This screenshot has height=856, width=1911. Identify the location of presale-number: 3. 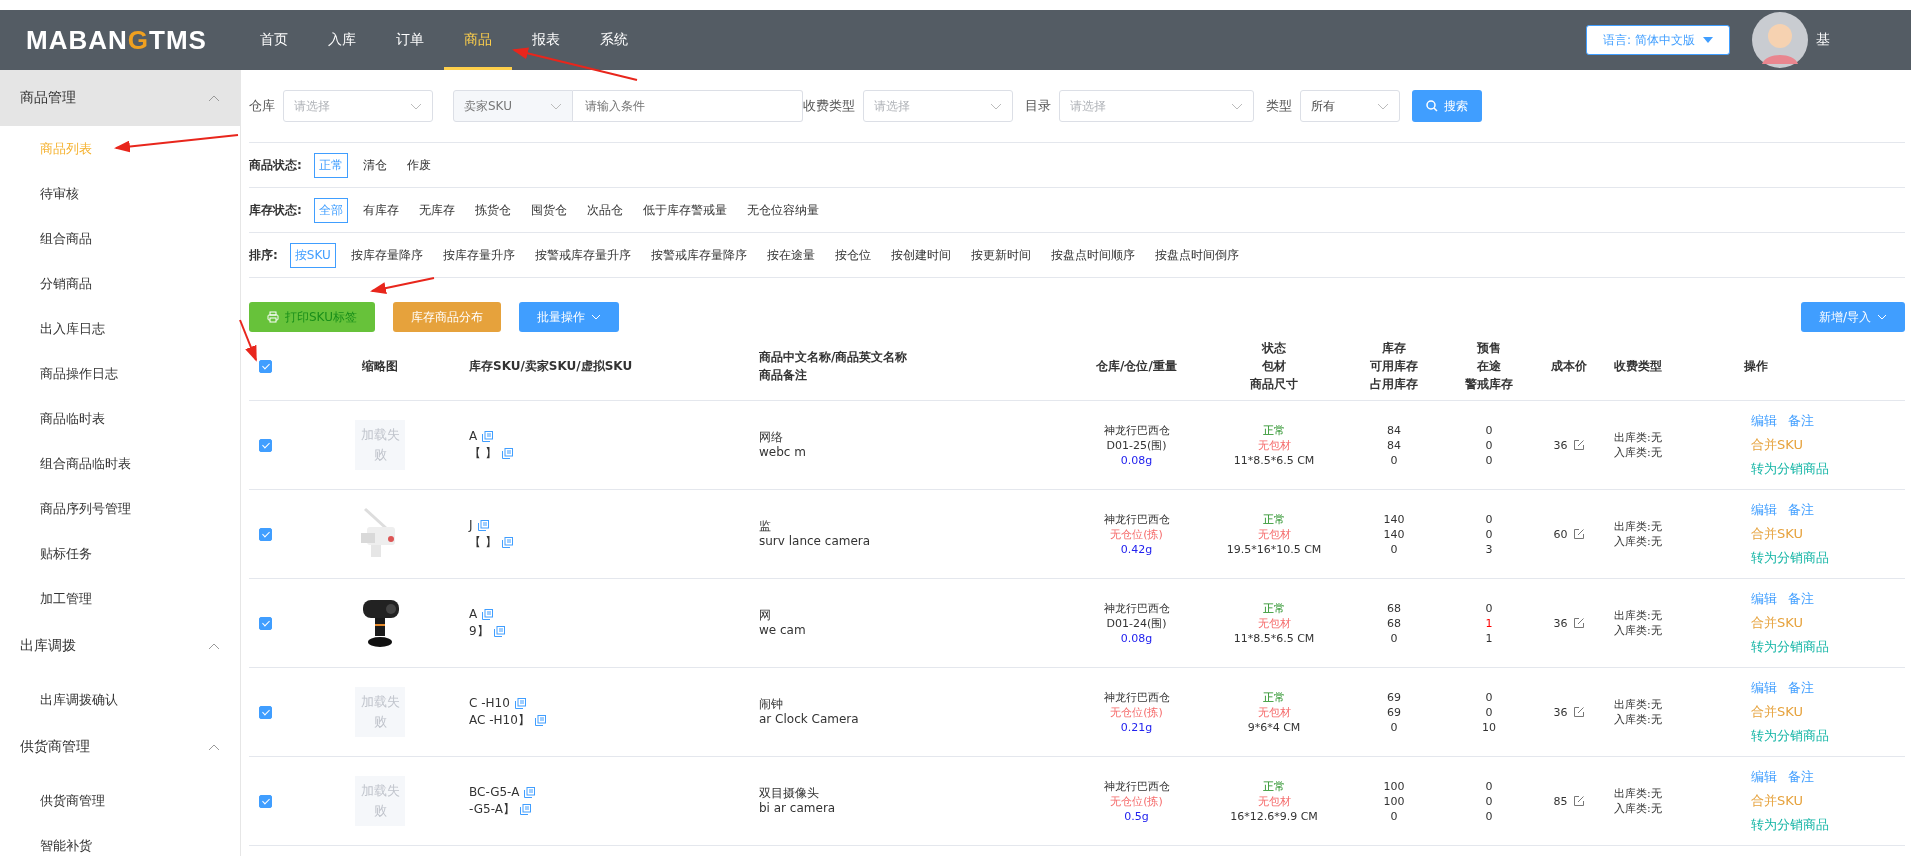
(1489, 549).